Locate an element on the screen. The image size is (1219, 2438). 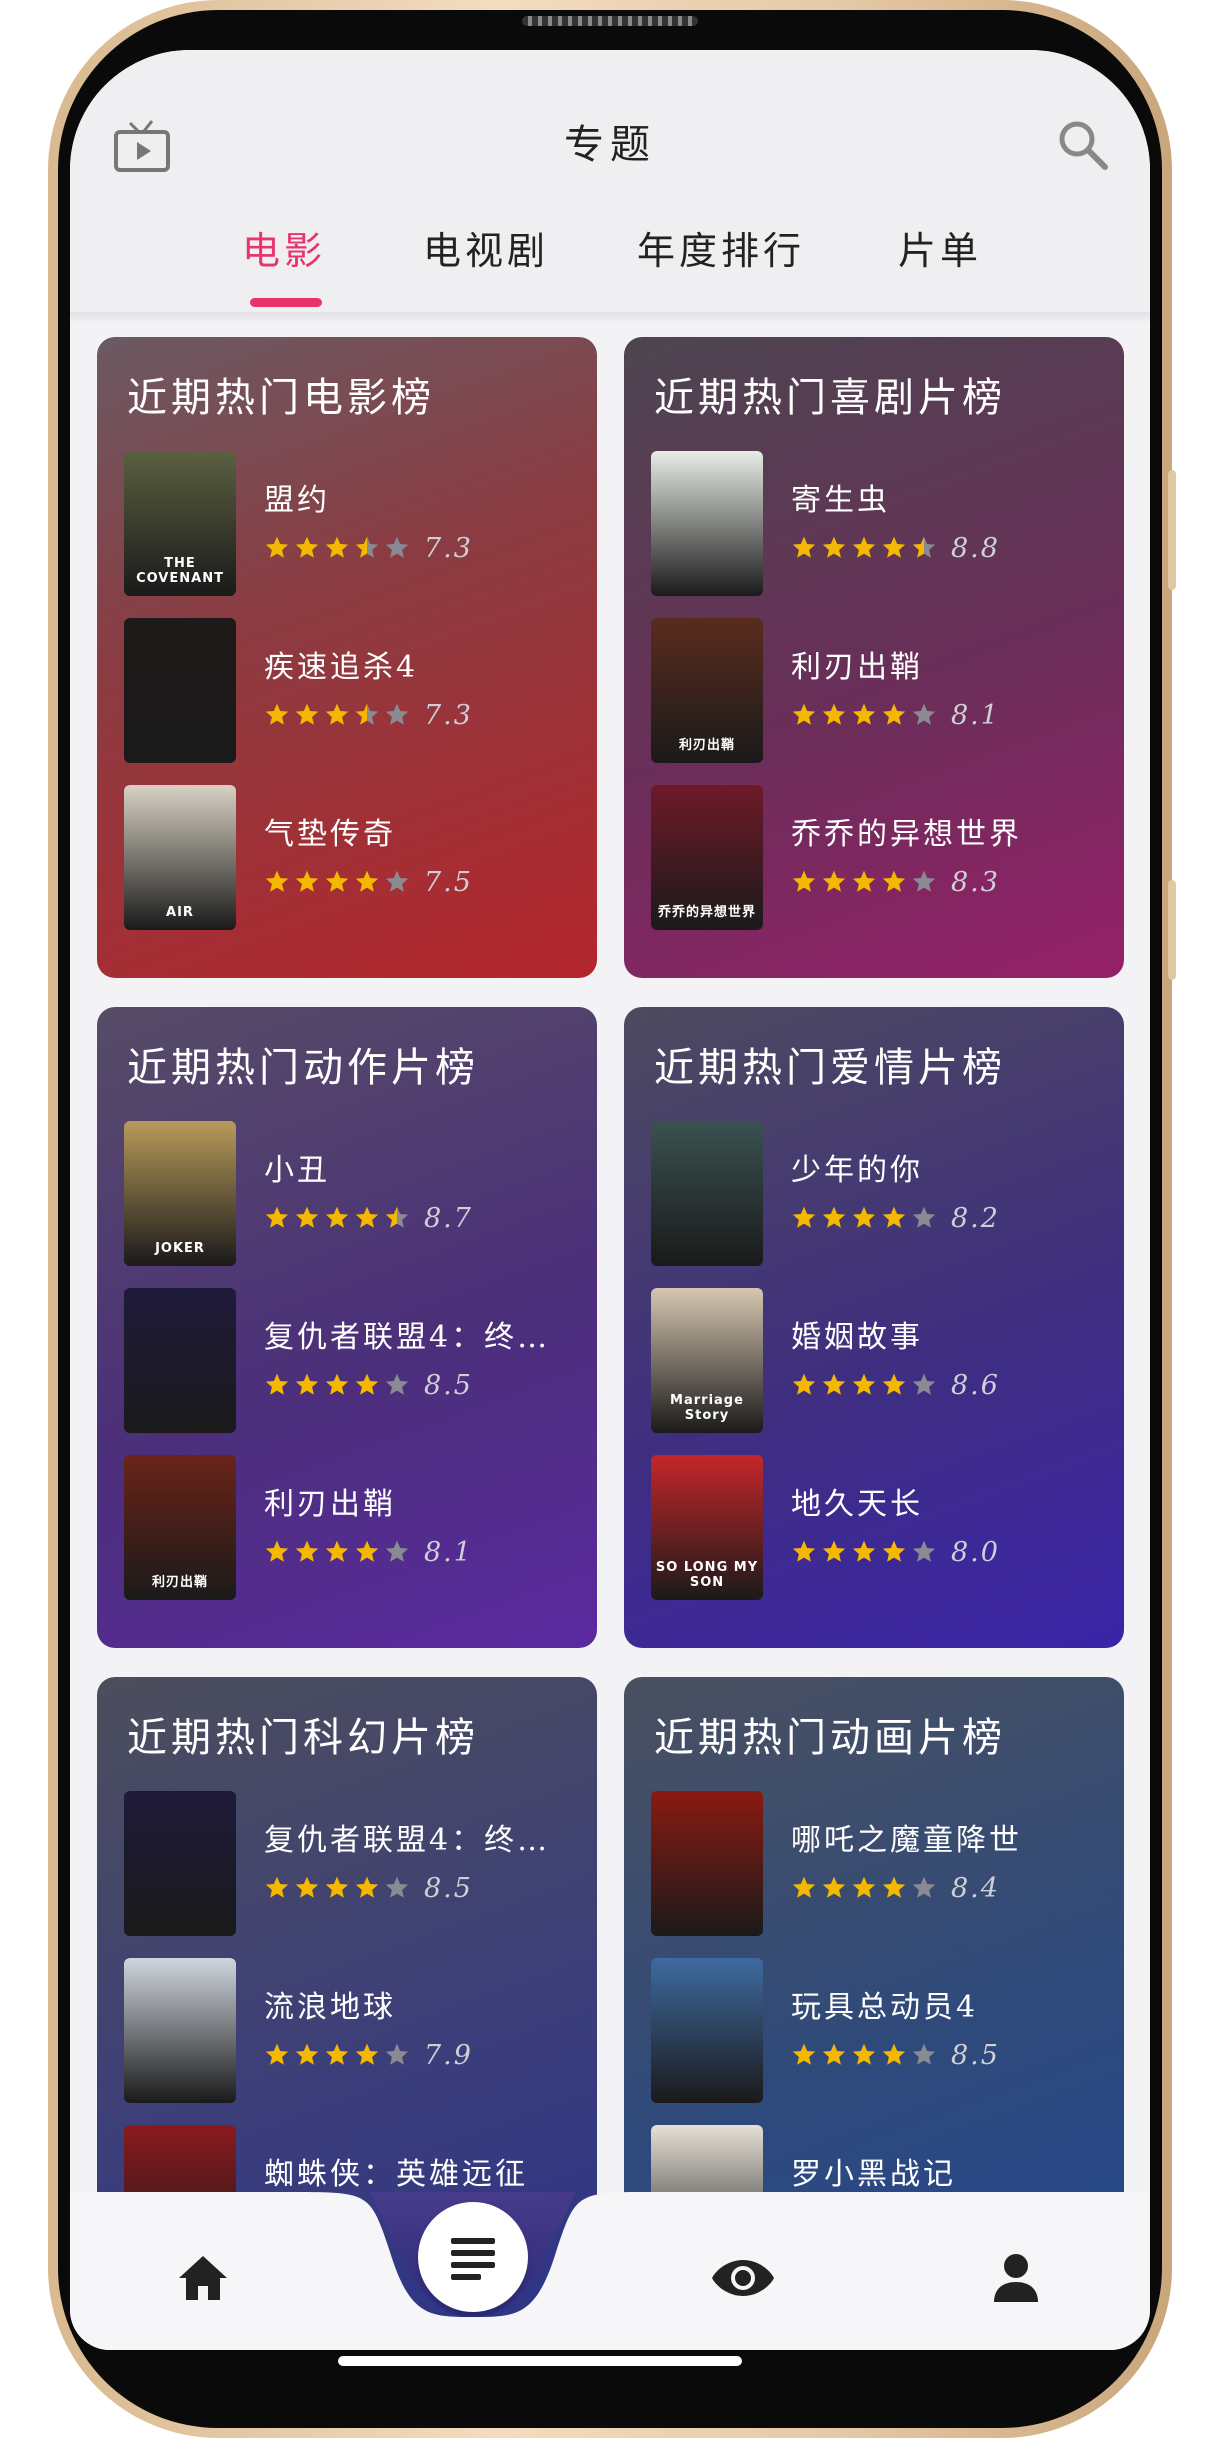
tab-annual-ranking: 年度排行 is located at coordinates (721, 247).